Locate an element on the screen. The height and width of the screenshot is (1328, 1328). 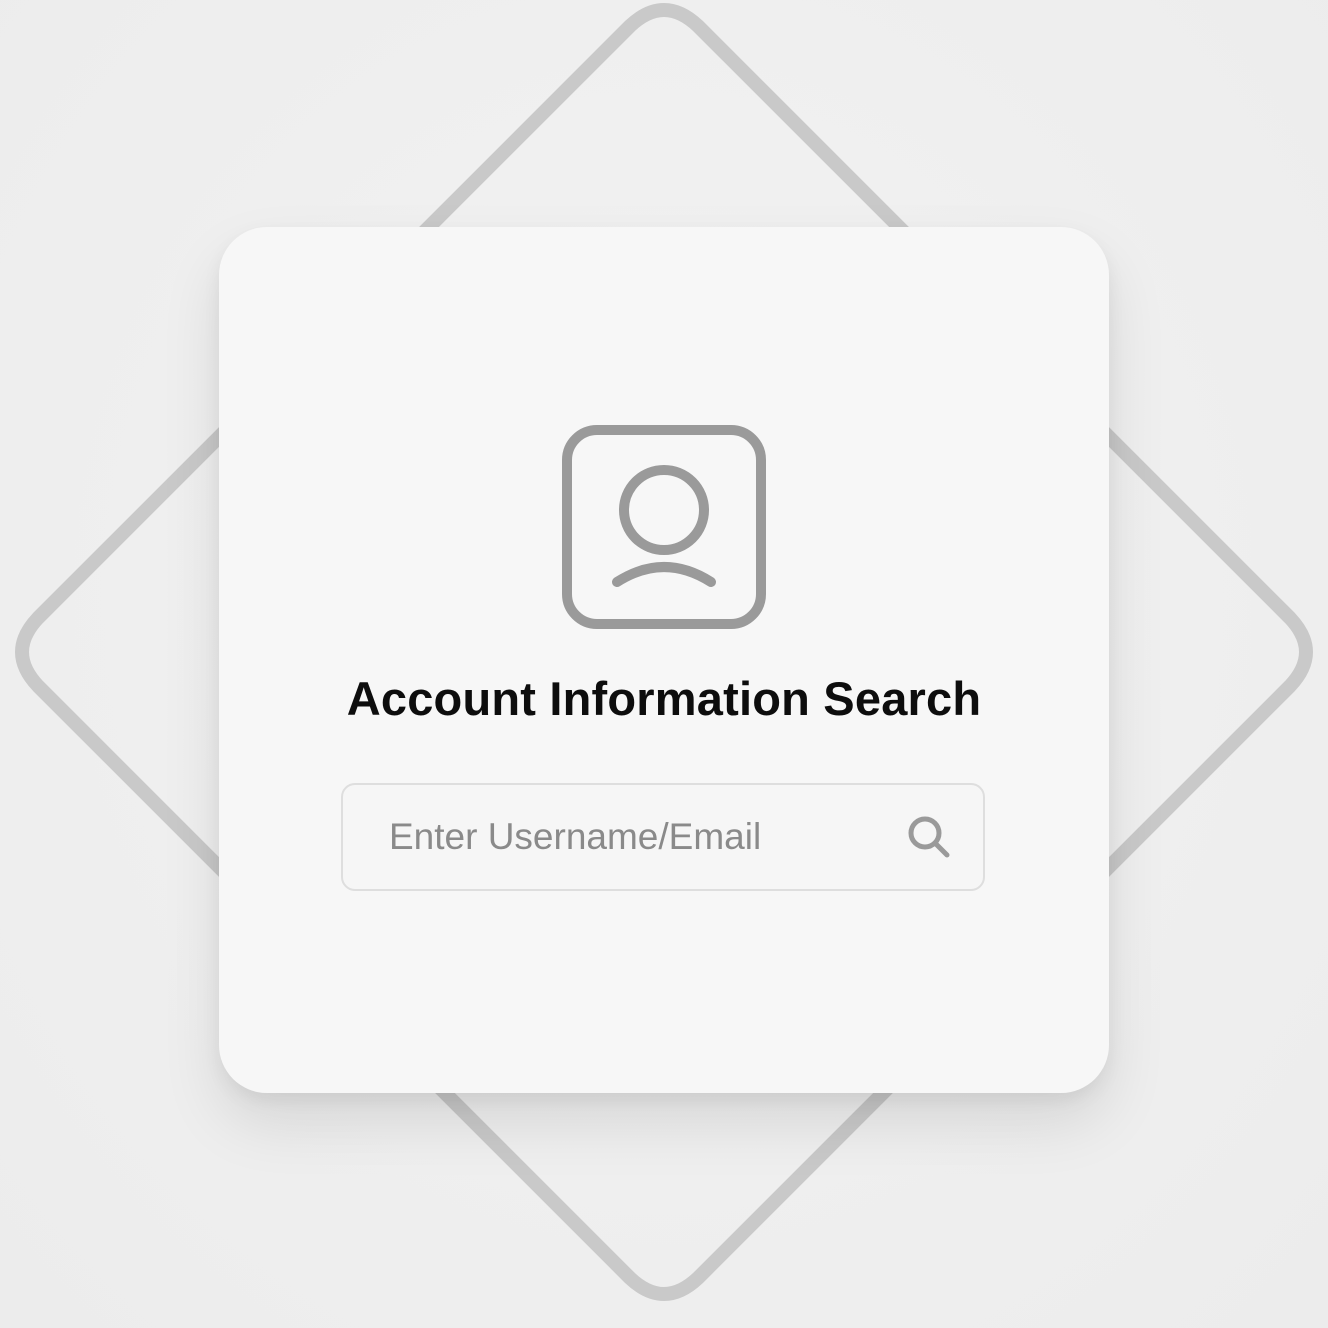
search-field is located at coordinates (663, 837).